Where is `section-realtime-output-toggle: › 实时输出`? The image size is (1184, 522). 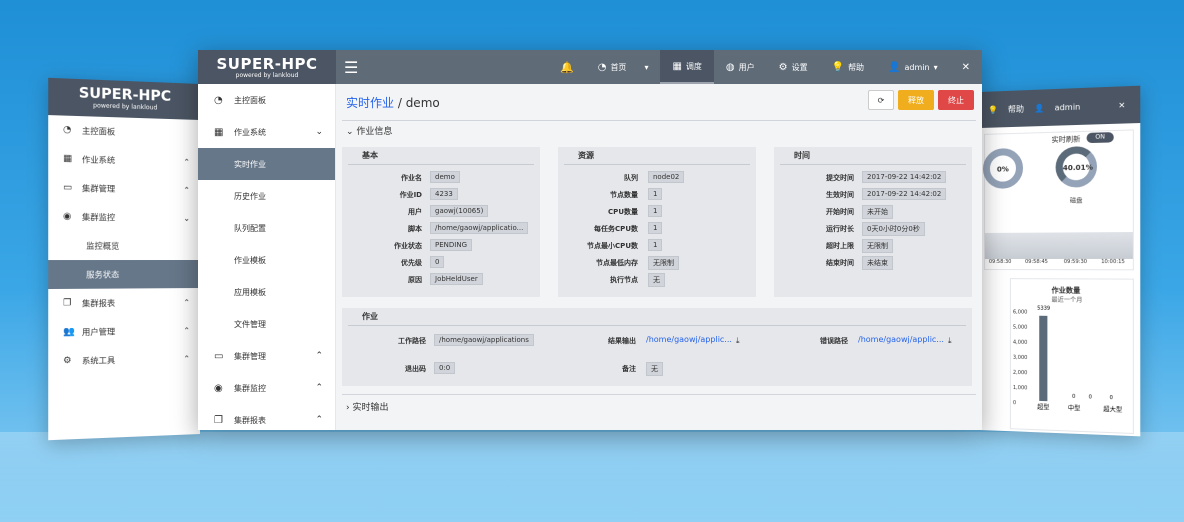 section-realtime-output-toggle: › 实时输出 is located at coordinates (367, 406).